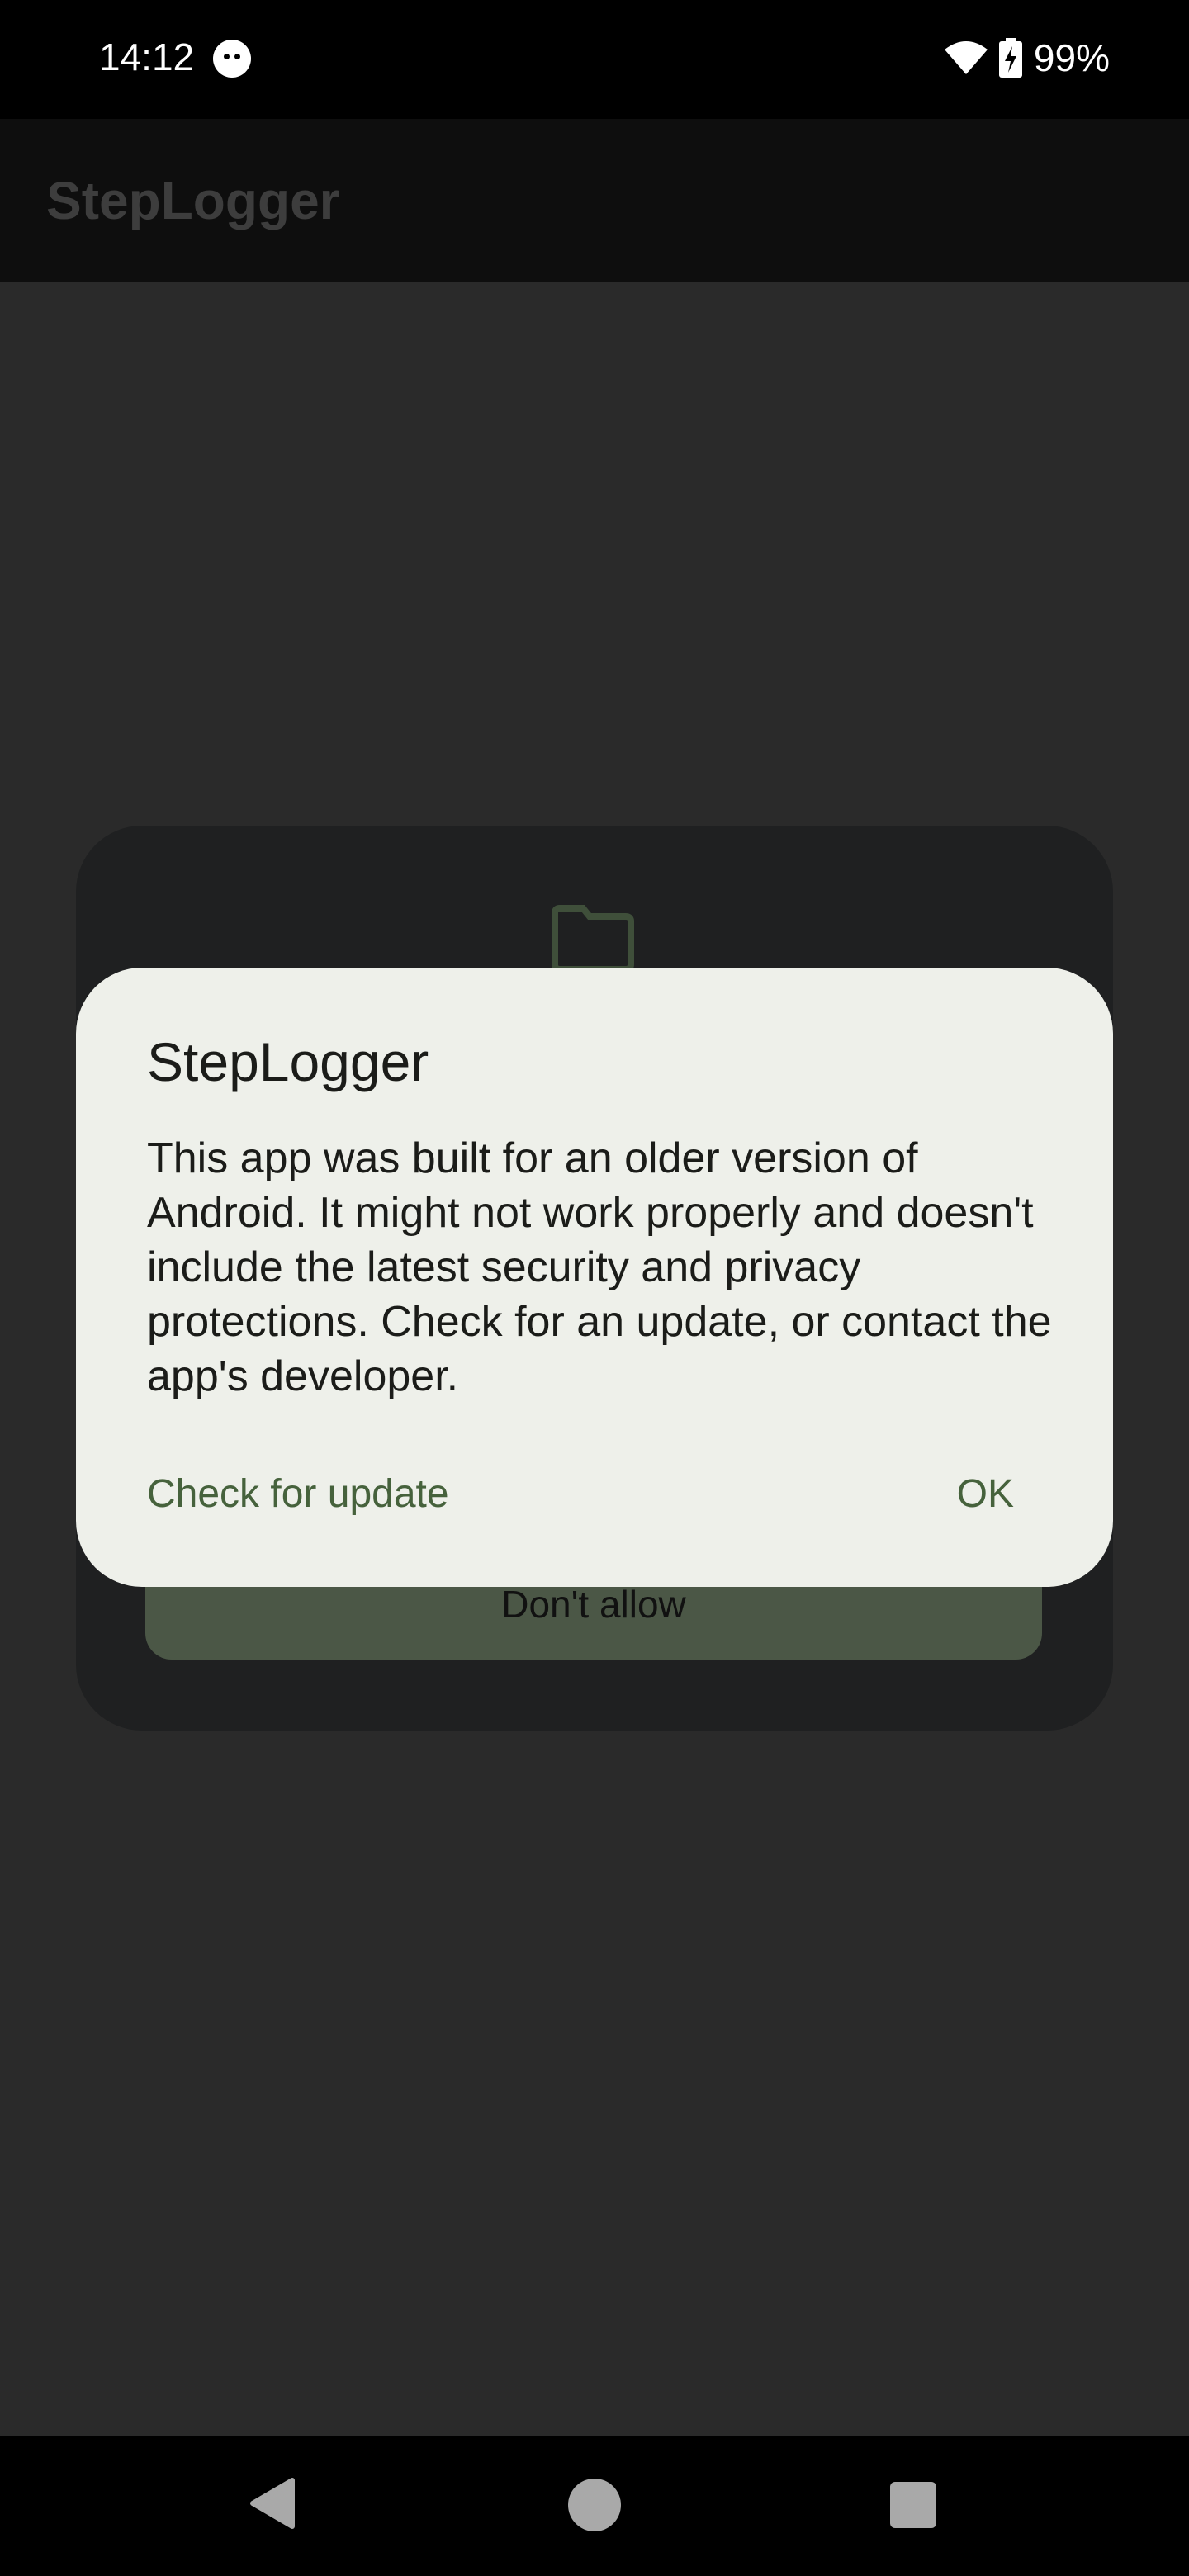  What do you see at coordinates (1027, 58) in the screenshot?
I see `status-indicators: 99%` at bounding box center [1027, 58].